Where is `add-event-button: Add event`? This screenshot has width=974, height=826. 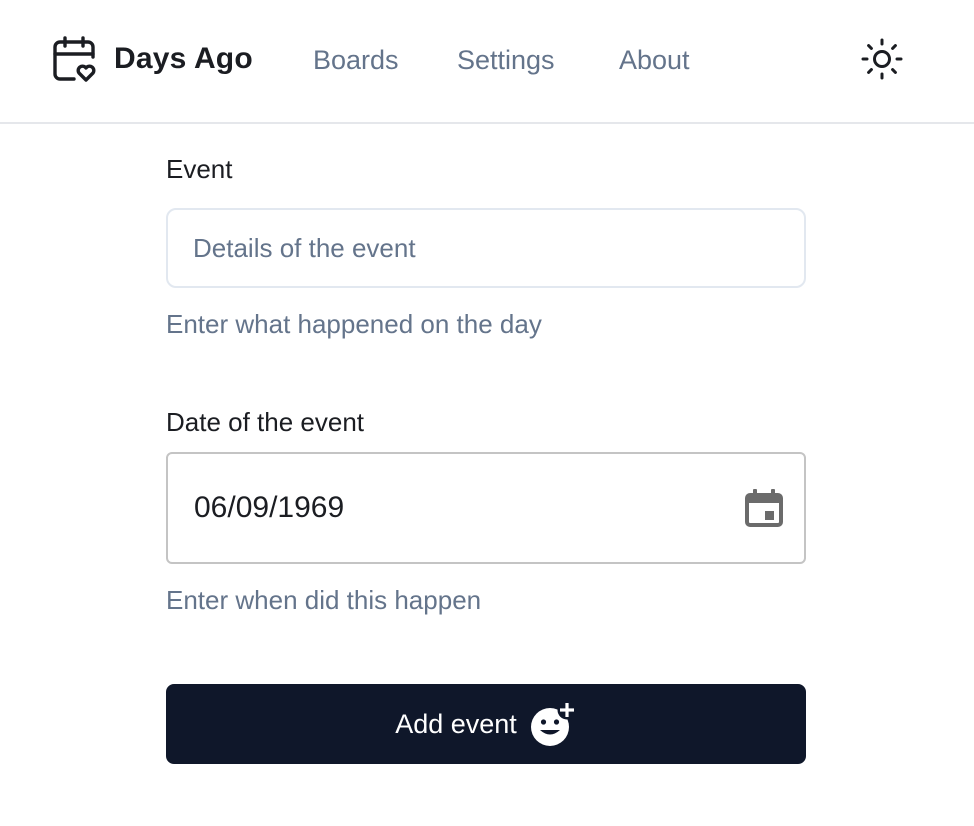 add-event-button: Add event is located at coordinates (486, 724).